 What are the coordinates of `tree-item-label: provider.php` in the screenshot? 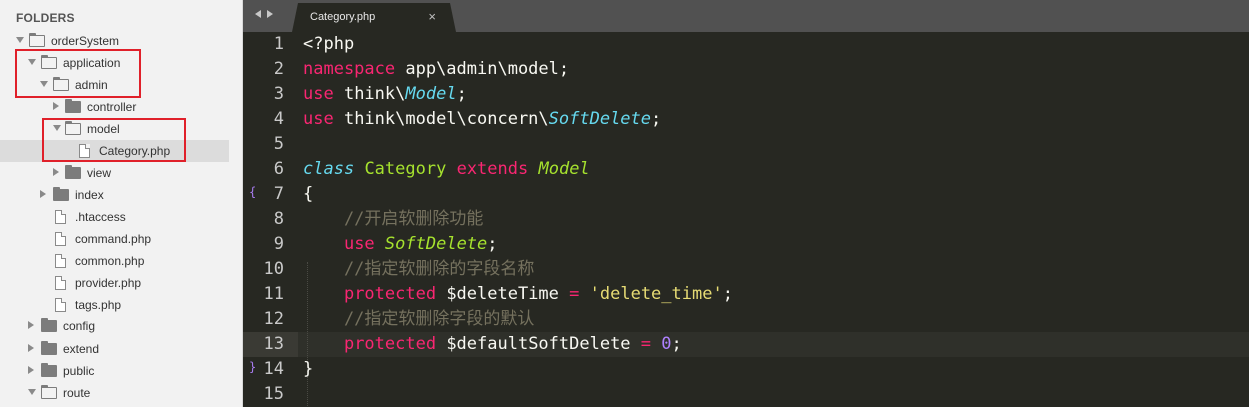 It's located at (108, 283).